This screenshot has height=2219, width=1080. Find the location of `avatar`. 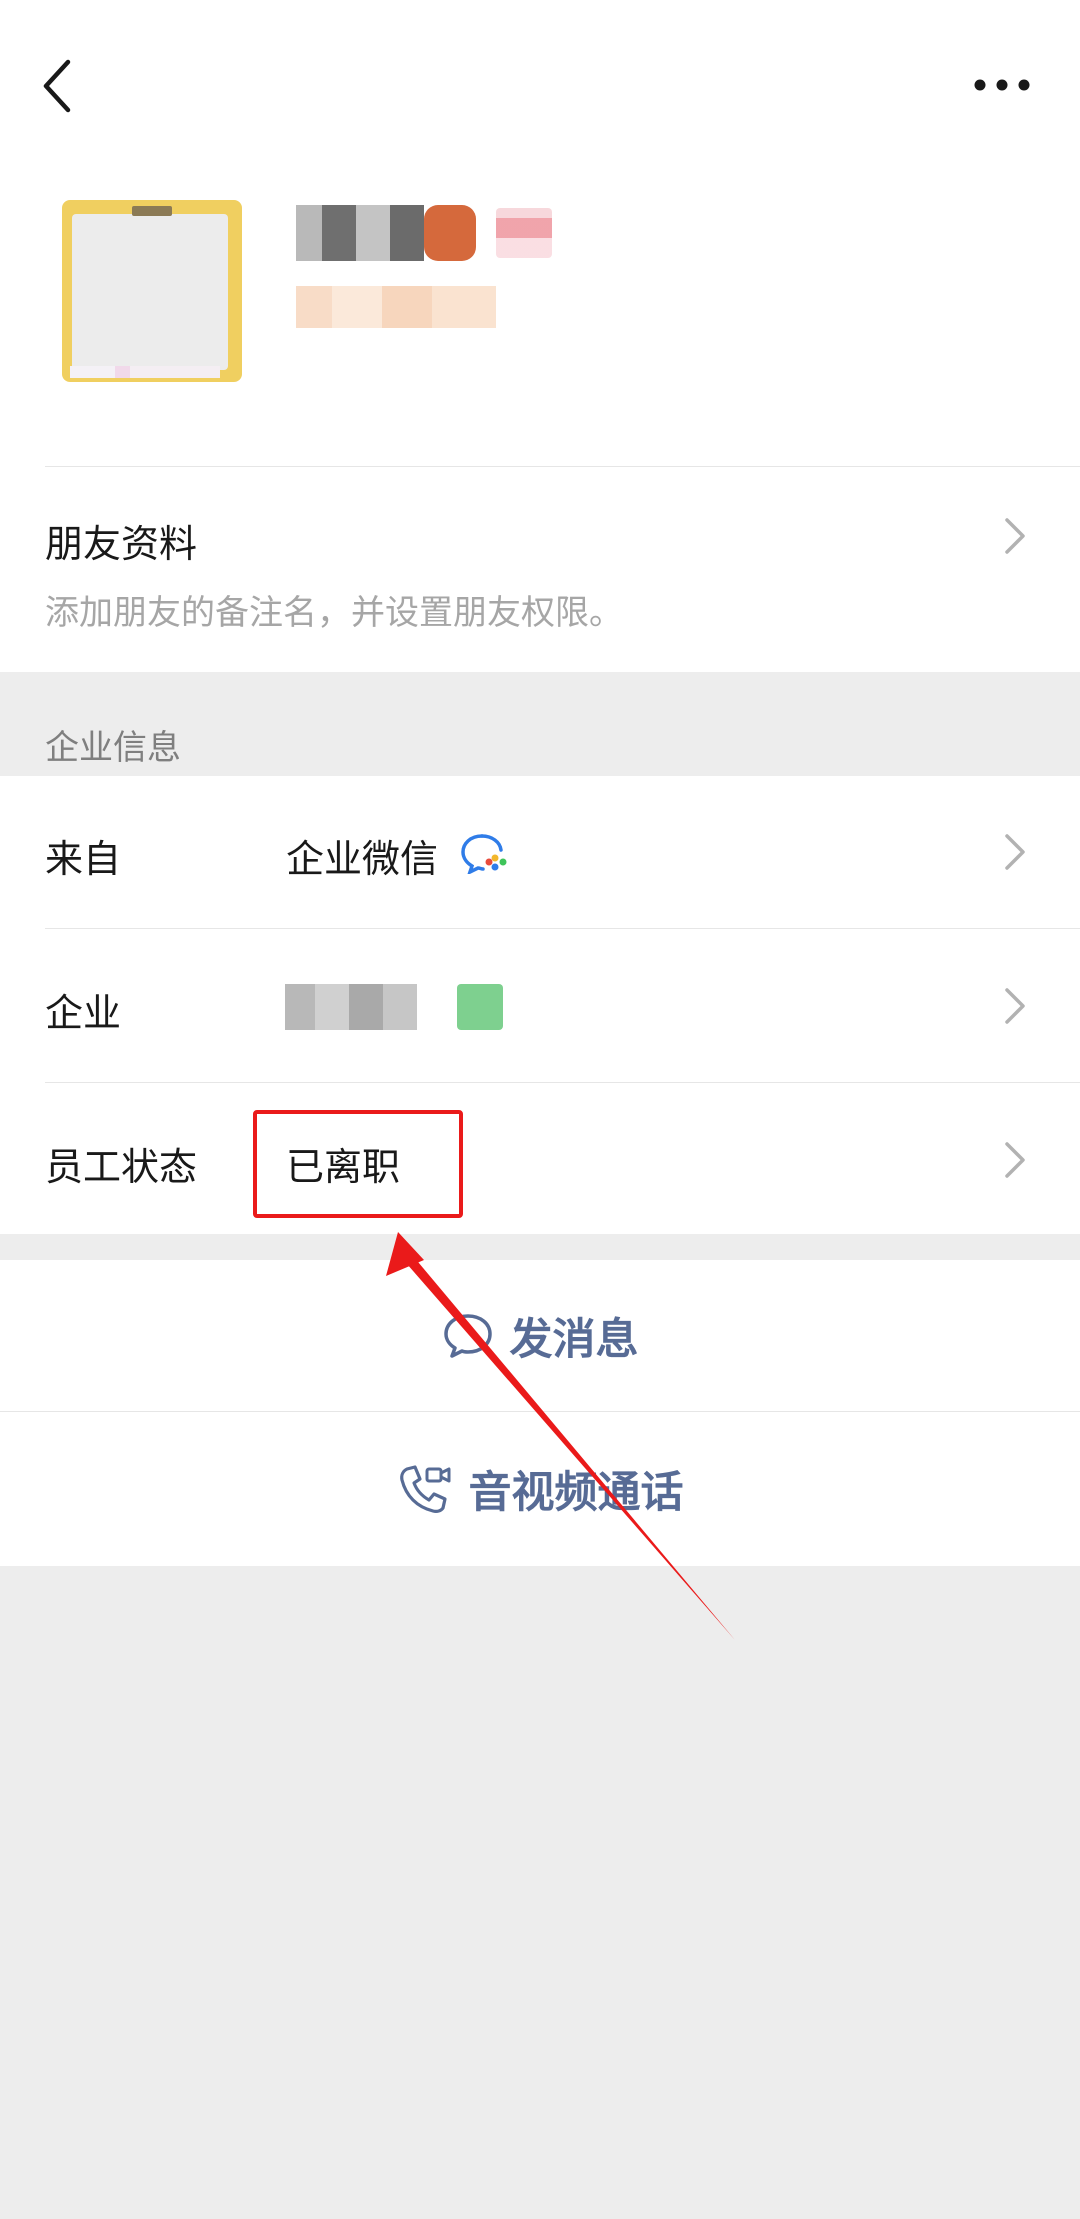

avatar is located at coordinates (152, 291).